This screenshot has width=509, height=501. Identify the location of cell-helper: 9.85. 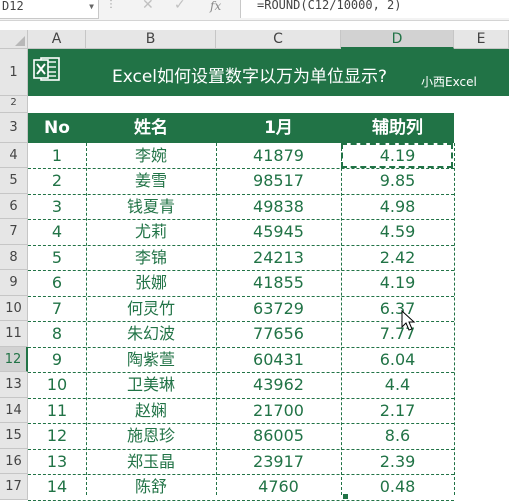
(397, 181).